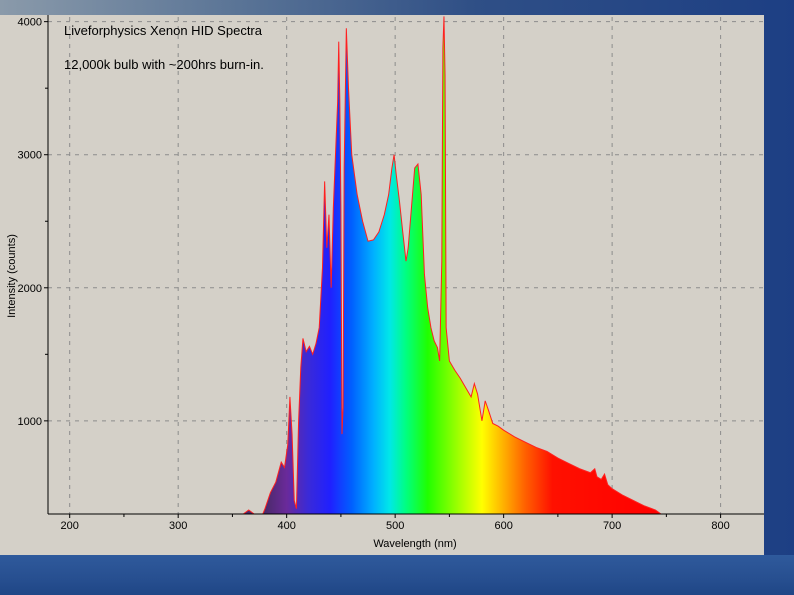 Image resolution: width=794 pixels, height=595 pixels. I want to click on y-tick-label: 3000, so click(30, 156).